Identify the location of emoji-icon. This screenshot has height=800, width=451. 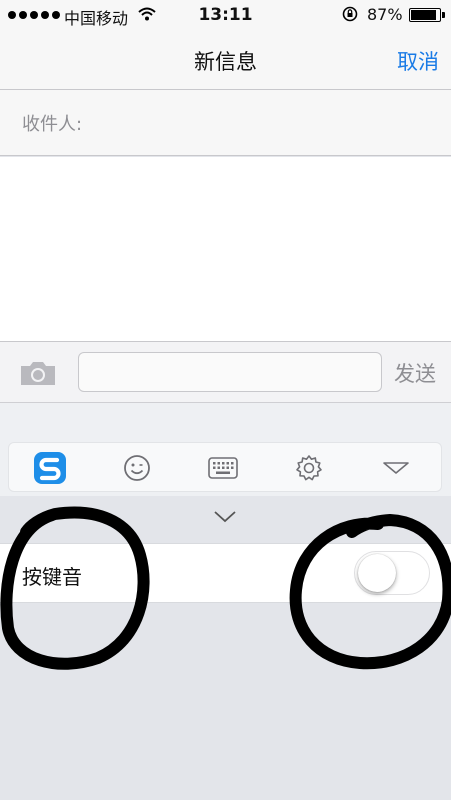
(137, 468).